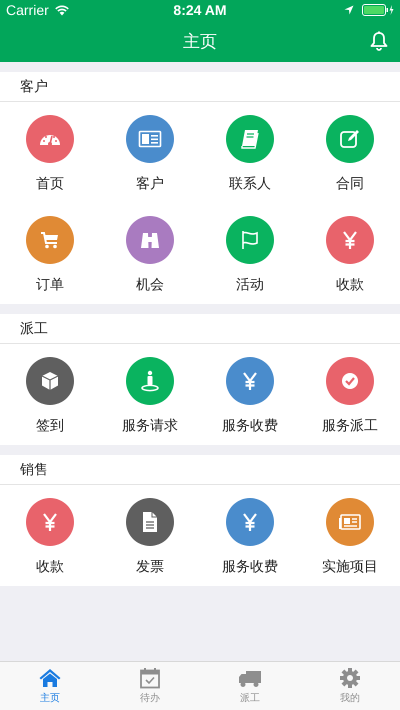 Image resolution: width=400 pixels, height=710 pixels. I want to click on menu-item-label: 活动, so click(250, 285).